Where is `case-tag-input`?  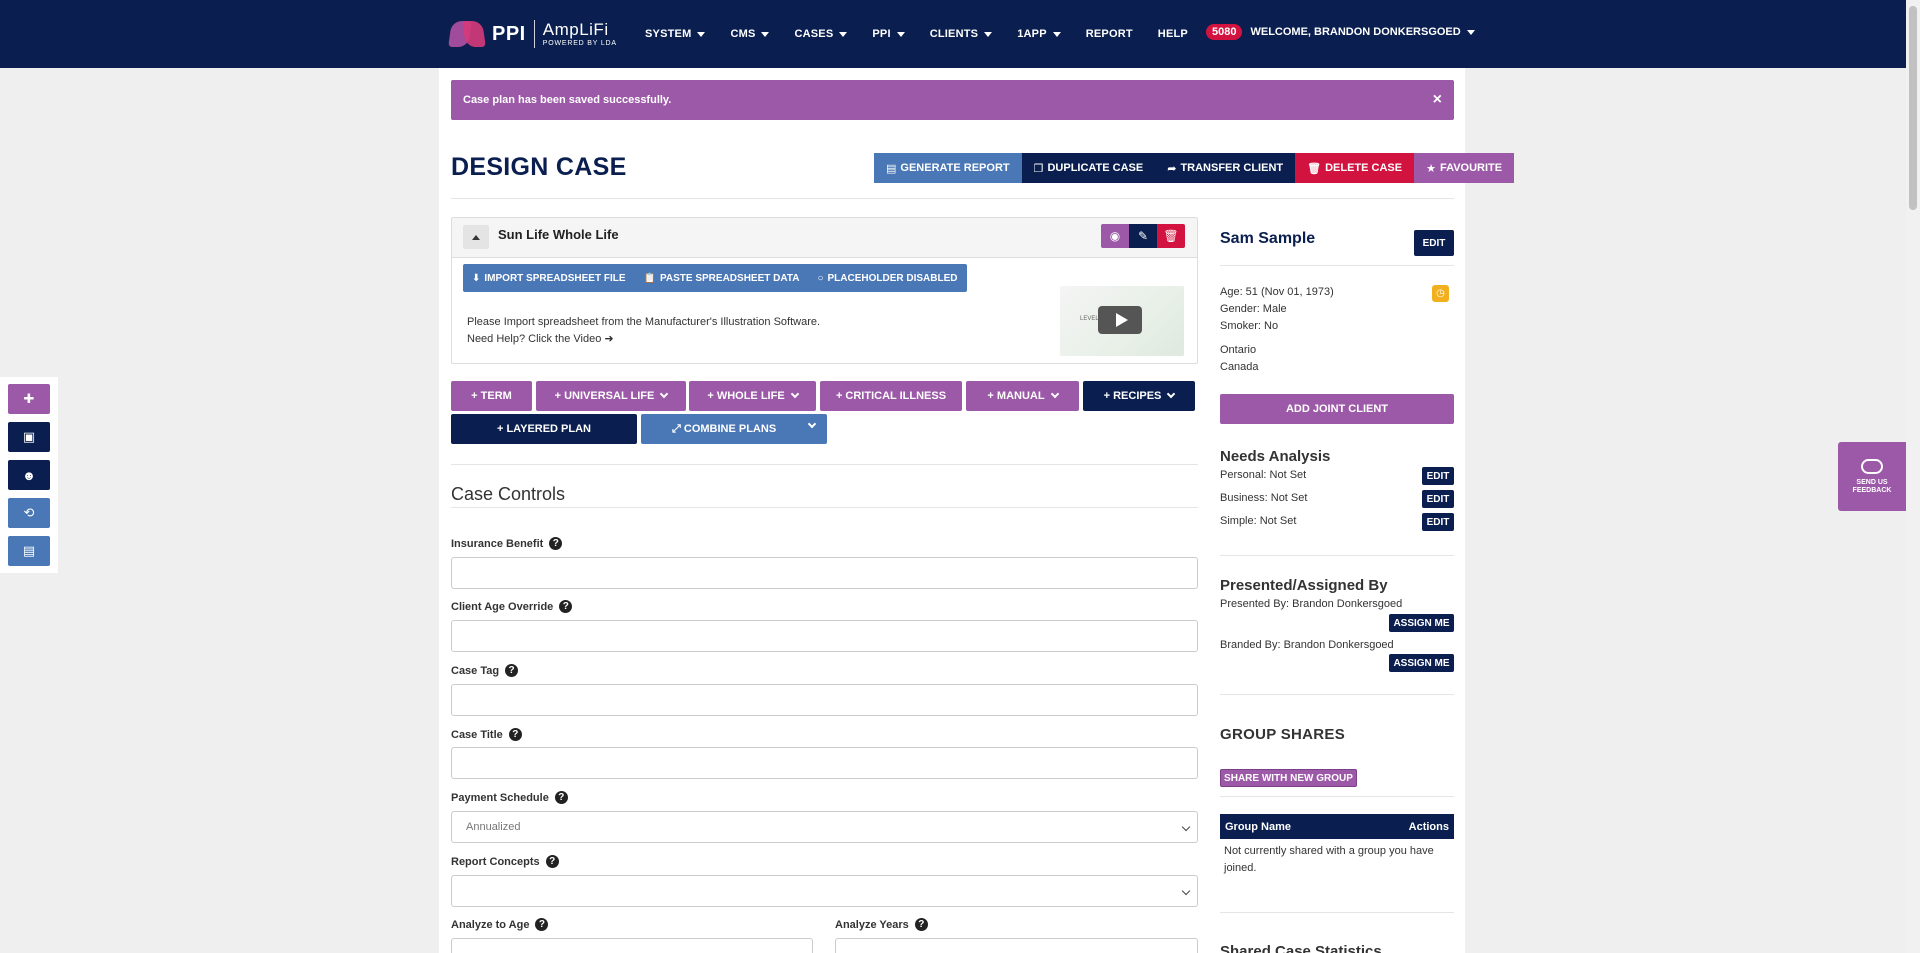 case-tag-input is located at coordinates (824, 700).